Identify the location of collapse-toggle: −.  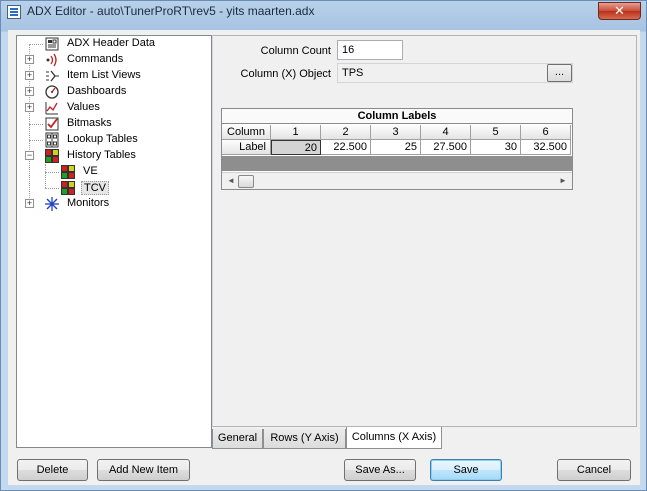
(29, 155).